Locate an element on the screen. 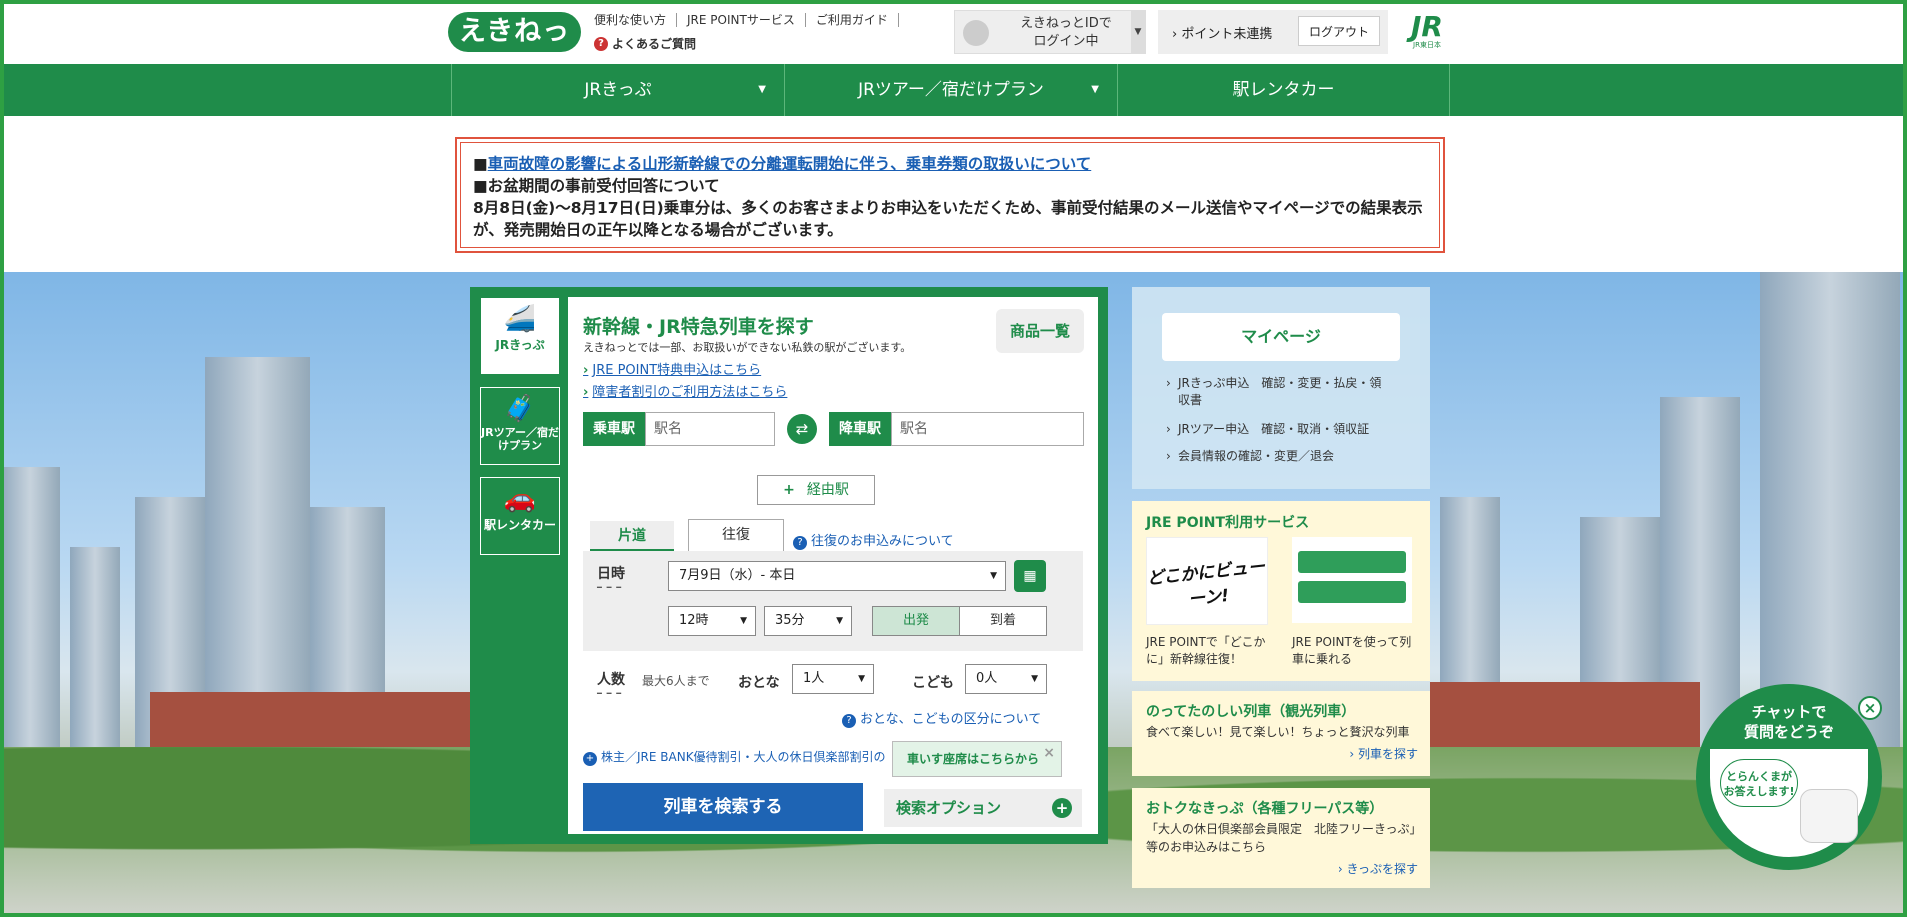  nav-jr-ticket: JRきっぷ ▼ is located at coordinates (617, 90).